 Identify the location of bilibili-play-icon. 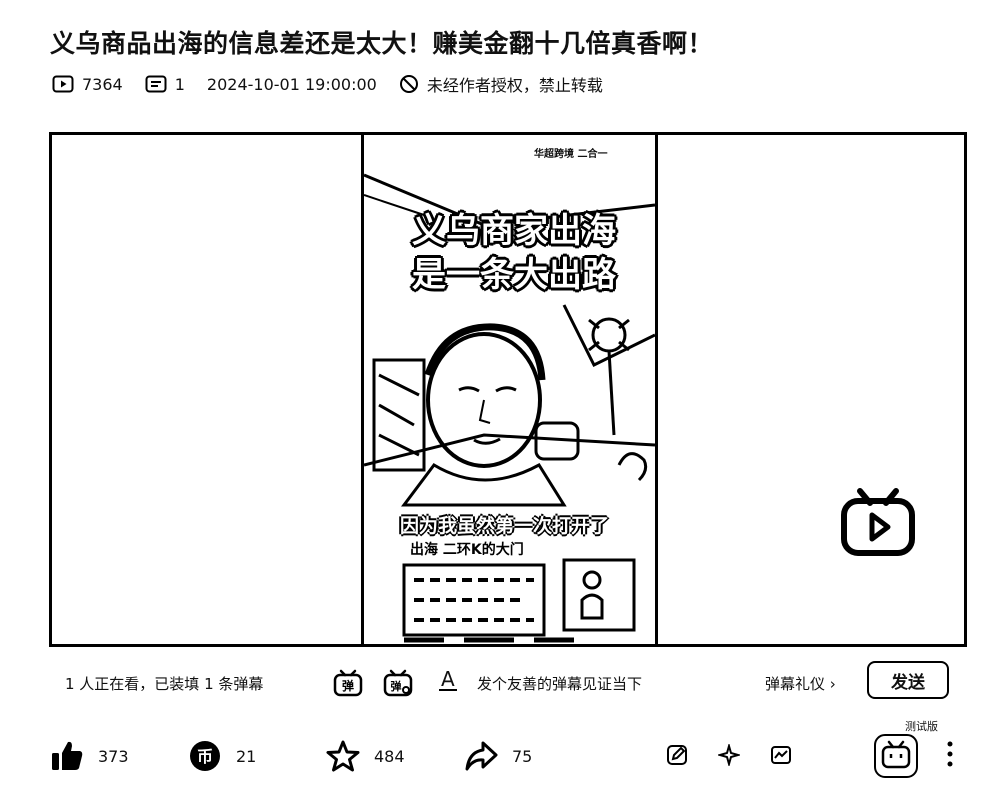
(878, 522).